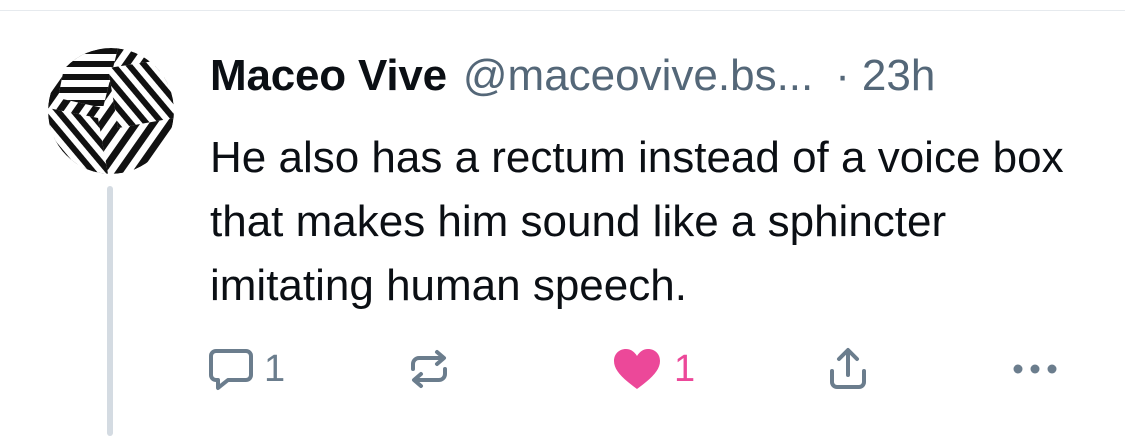  Describe the element at coordinates (898, 76) in the screenshot. I see `post-time: 23h` at that location.